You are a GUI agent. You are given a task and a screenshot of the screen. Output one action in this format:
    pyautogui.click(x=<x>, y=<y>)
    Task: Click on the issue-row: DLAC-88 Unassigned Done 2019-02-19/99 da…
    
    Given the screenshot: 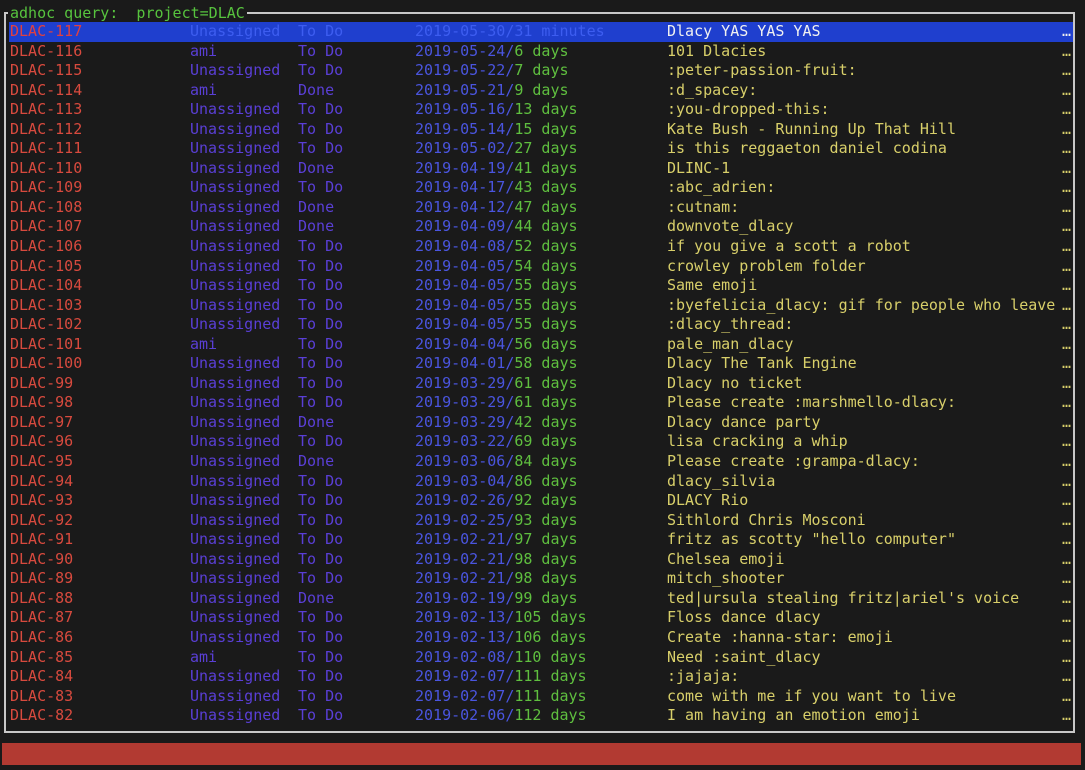 What is the action you would take?
    pyautogui.click(x=541, y=599)
    